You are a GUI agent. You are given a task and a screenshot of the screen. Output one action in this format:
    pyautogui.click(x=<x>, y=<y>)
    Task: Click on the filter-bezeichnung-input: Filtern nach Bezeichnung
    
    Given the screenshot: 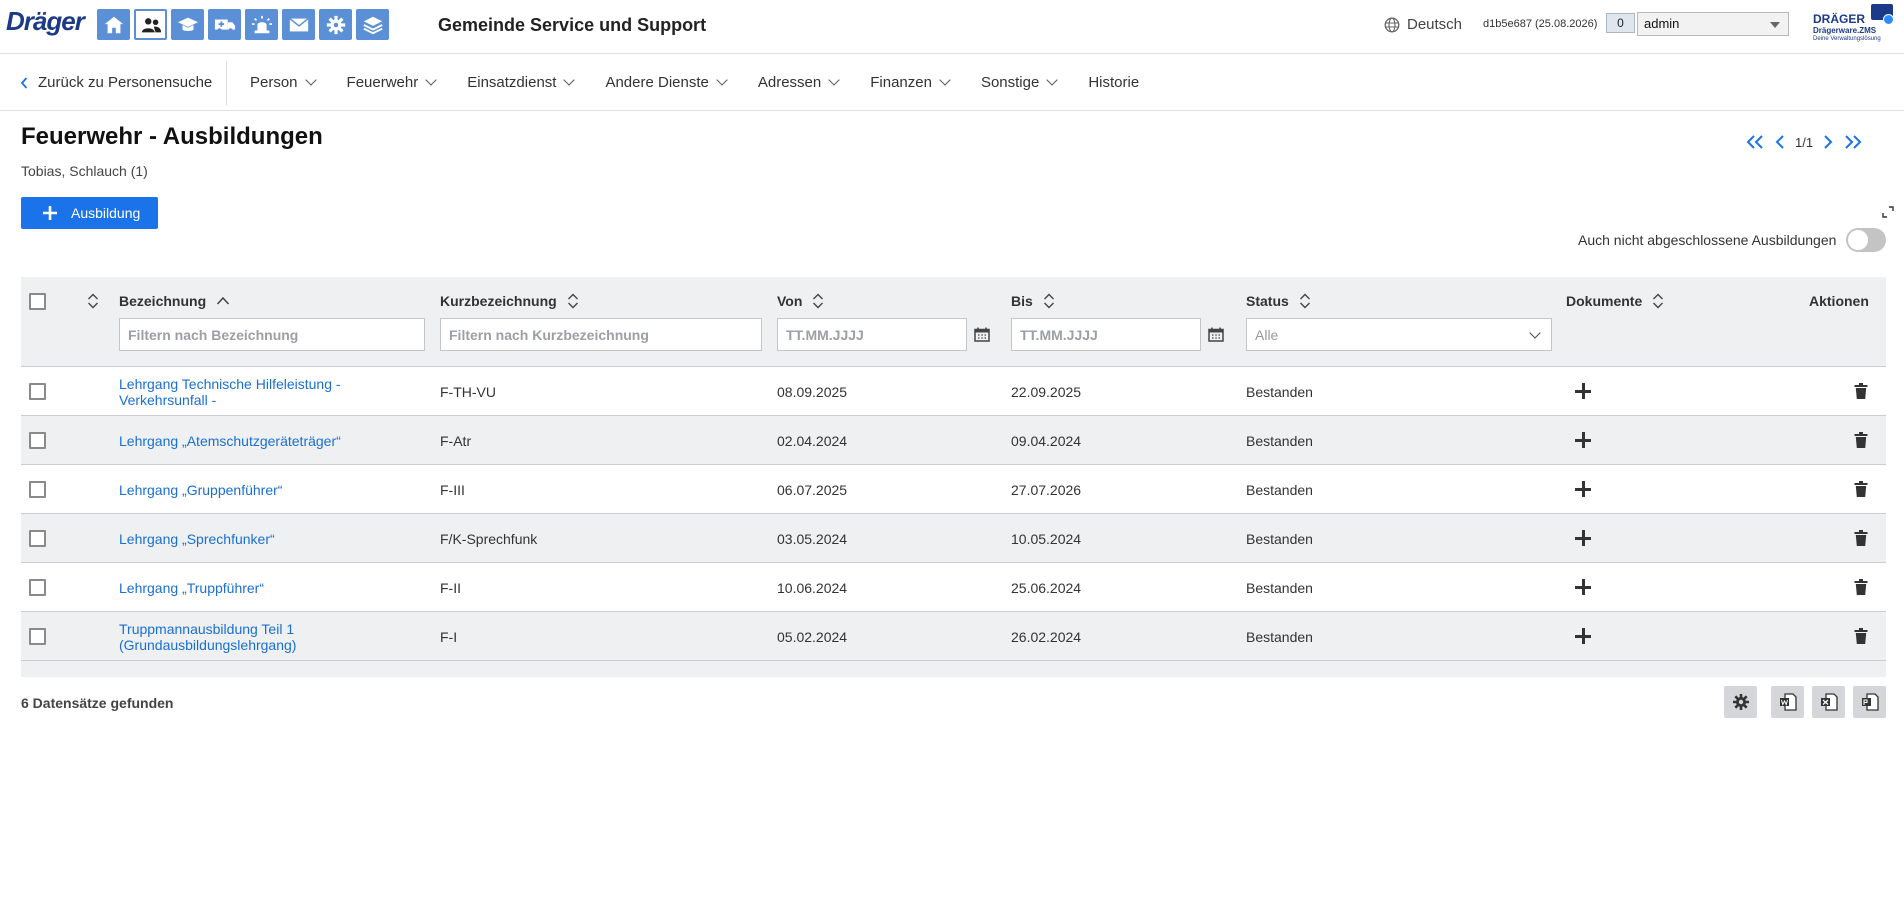 What is the action you would take?
    pyautogui.click(x=272, y=334)
    